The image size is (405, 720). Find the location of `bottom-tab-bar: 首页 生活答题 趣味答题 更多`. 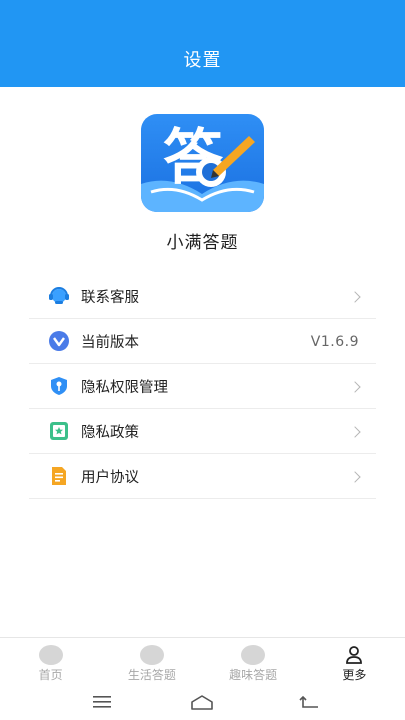

bottom-tab-bar: 首页 生活答题 趣味答题 更多 is located at coordinates (202, 660).